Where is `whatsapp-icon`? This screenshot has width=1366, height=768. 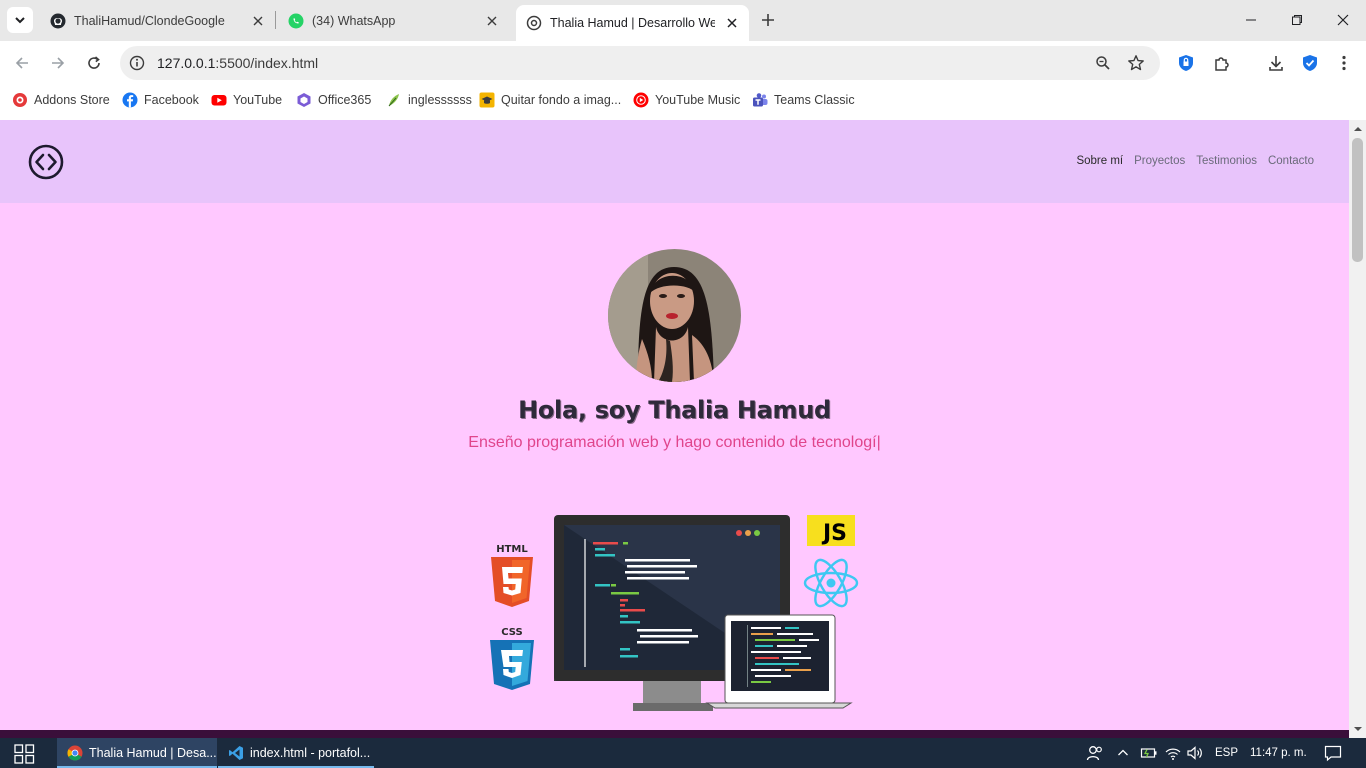
whatsapp-icon is located at coordinates (296, 21).